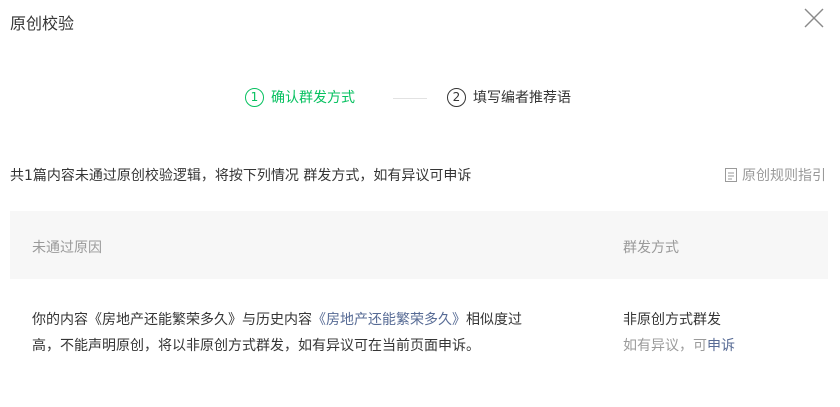 Image resolution: width=840 pixels, height=407 pixels. Describe the element at coordinates (241, 176) in the screenshot. I see `summary-text: 共1篇内容未通过原创校验逻辑，将按下列情况 群发方式，如有异议可申诉` at that location.